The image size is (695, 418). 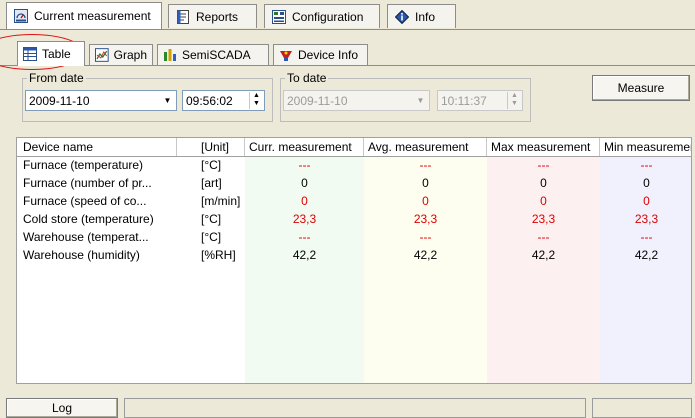 What do you see at coordinates (425, 219) in the screenshot?
I see `cell-avg: 23,3` at bounding box center [425, 219].